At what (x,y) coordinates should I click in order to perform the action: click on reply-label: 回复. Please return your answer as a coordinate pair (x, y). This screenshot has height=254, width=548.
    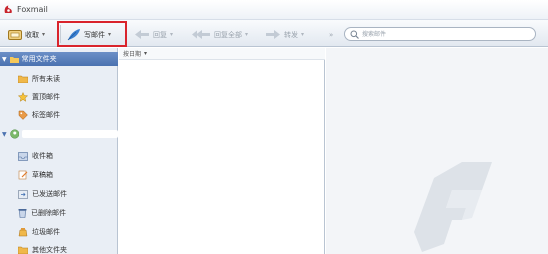
    Looking at the image, I should click on (160, 34).